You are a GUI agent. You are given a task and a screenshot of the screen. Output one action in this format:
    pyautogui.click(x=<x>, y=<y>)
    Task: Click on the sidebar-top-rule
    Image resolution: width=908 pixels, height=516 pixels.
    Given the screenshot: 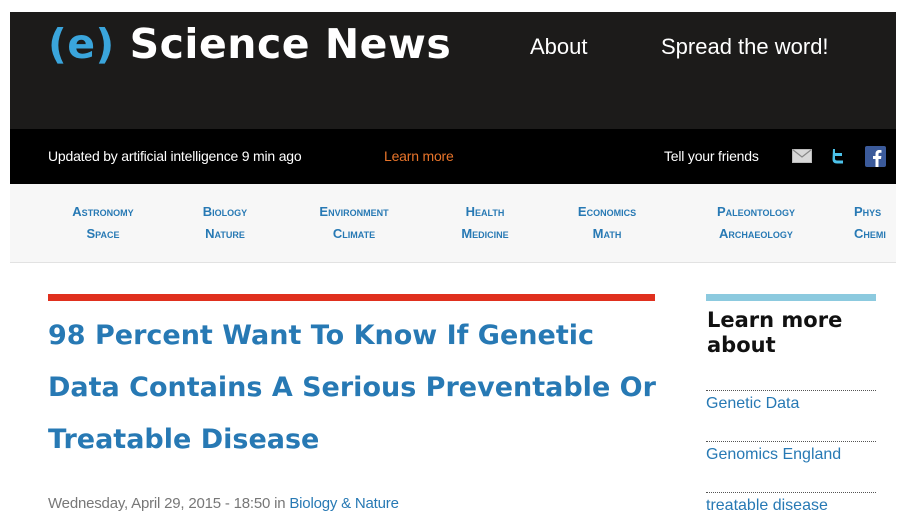 What is the action you would take?
    pyautogui.click(x=791, y=297)
    